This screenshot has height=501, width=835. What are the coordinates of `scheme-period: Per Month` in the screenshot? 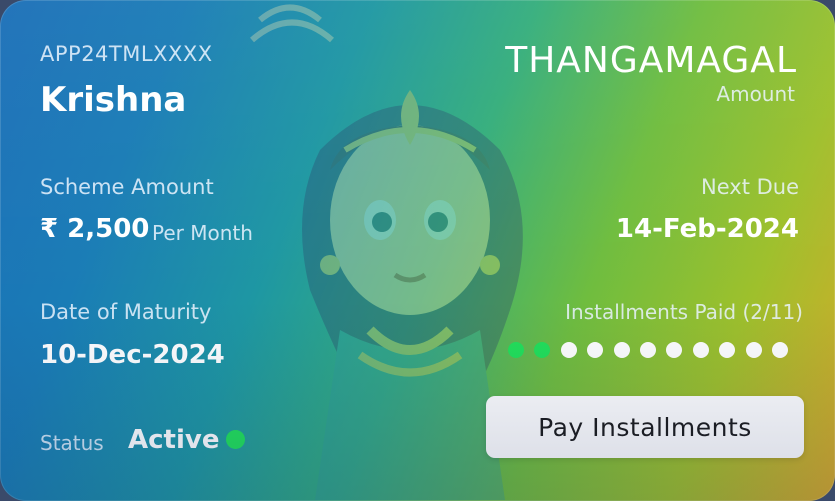 It's located at (202, 233).